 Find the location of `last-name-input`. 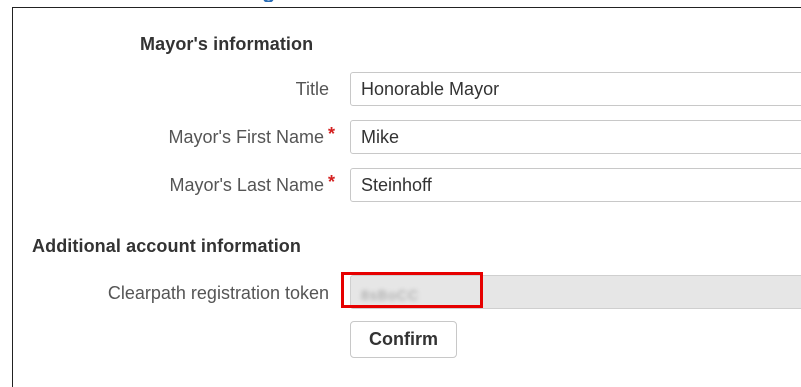

last-name-input is located at coordinates (575, 185).